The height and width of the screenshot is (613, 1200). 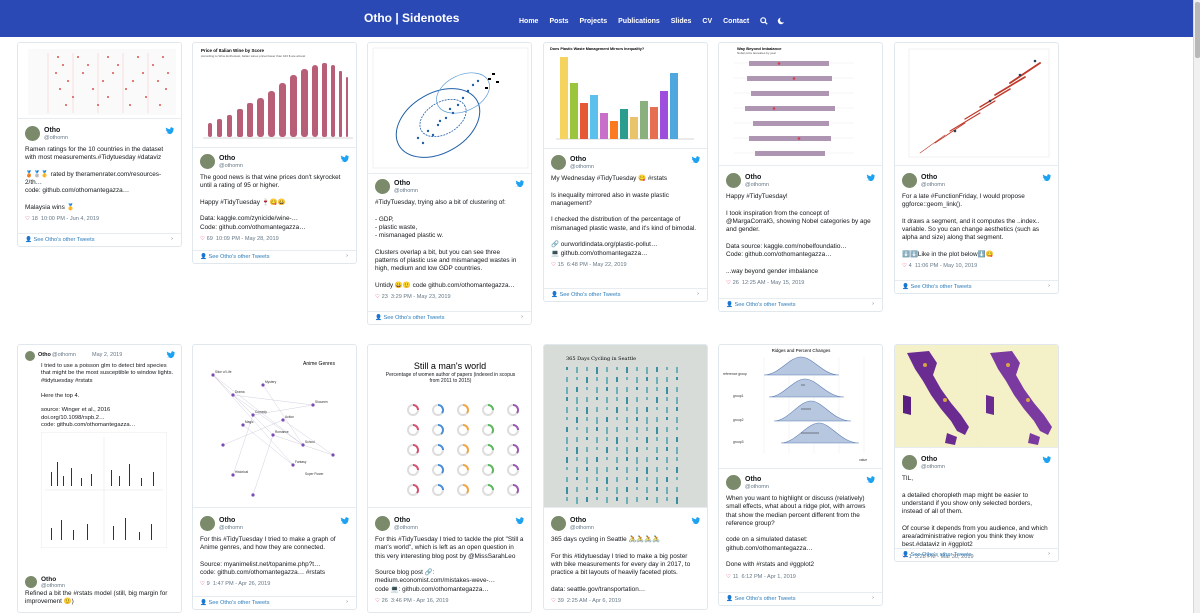 I want to click on tweet-timestamp: 12:25 AM - May 15, 2019, so click(x=773, y=283).